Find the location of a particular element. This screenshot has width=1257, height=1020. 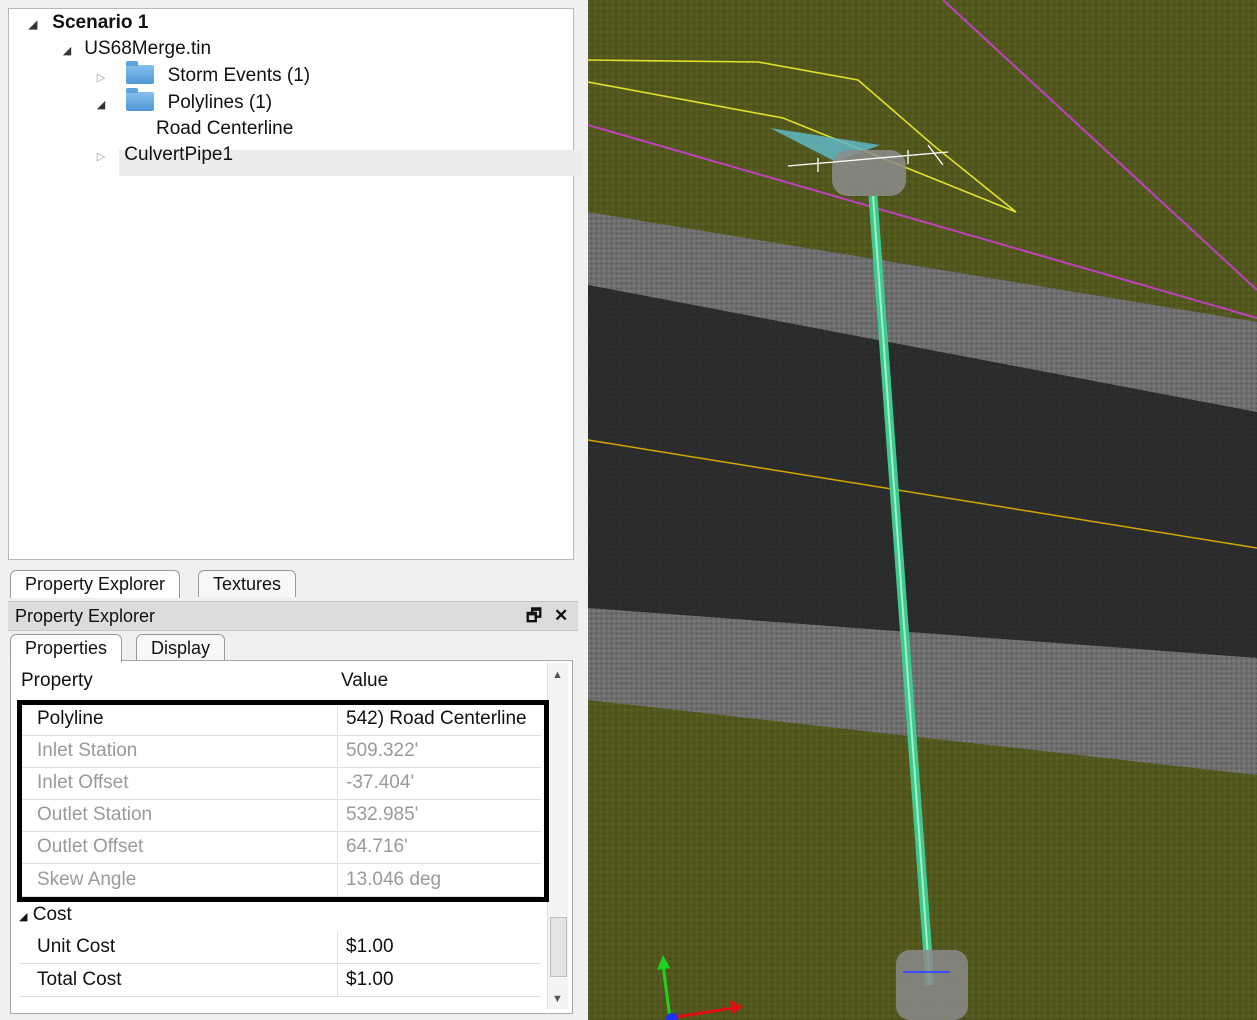

property-value: 64.716' is located at coordinates (372, 847).